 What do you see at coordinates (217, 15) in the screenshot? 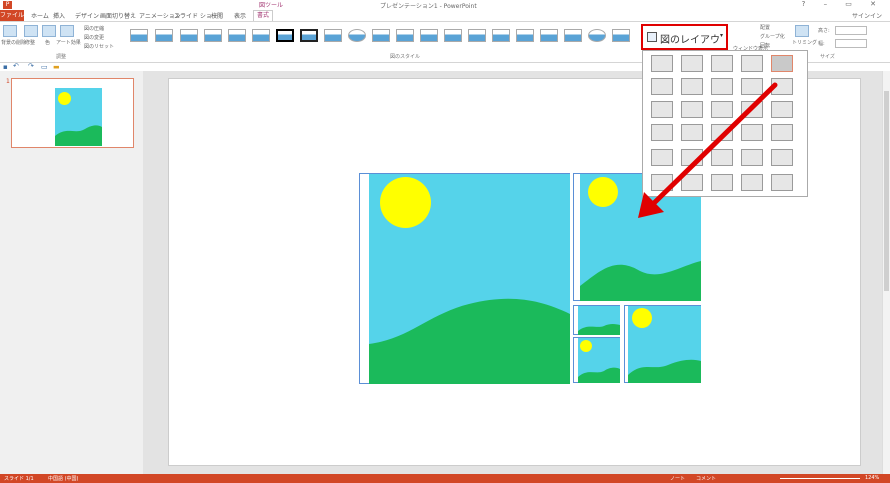
I see `tab-review: 校閲` at bounding box center [217, 15].